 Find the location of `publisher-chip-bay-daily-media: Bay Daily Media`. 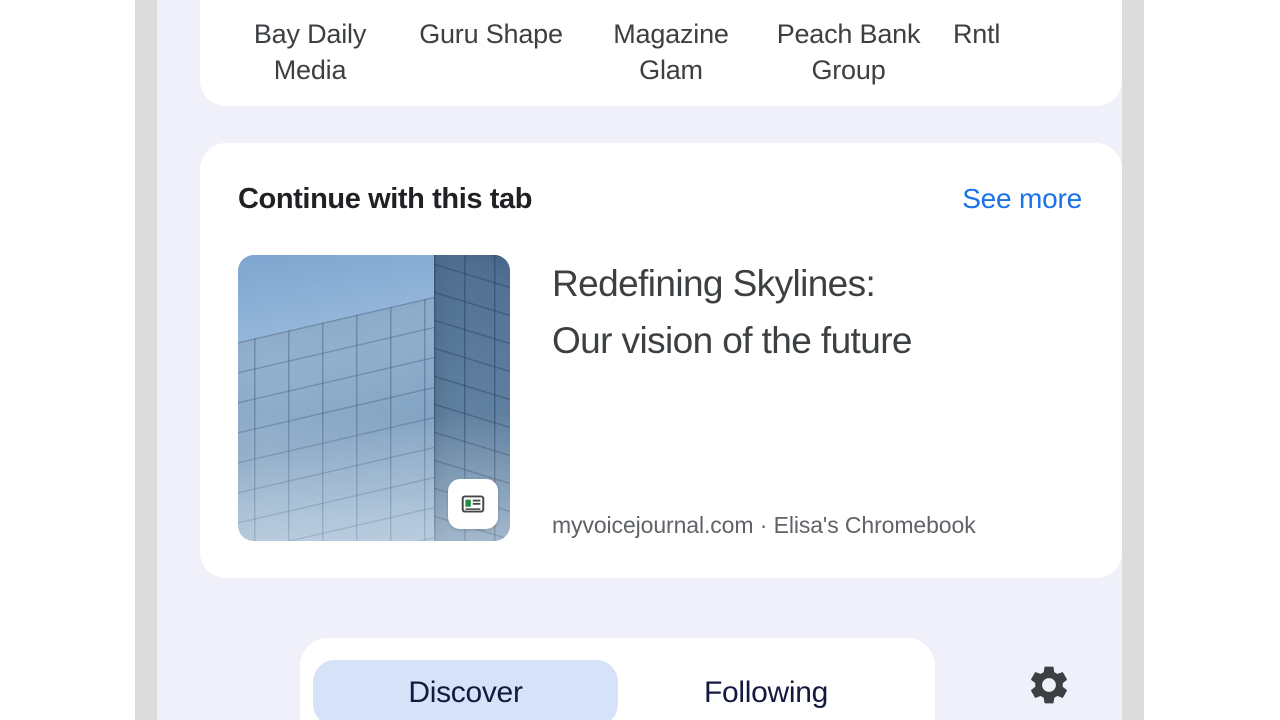

publisher-chip-bay-daily-media: Bay Daily Media is located at coordinates (310, 52).